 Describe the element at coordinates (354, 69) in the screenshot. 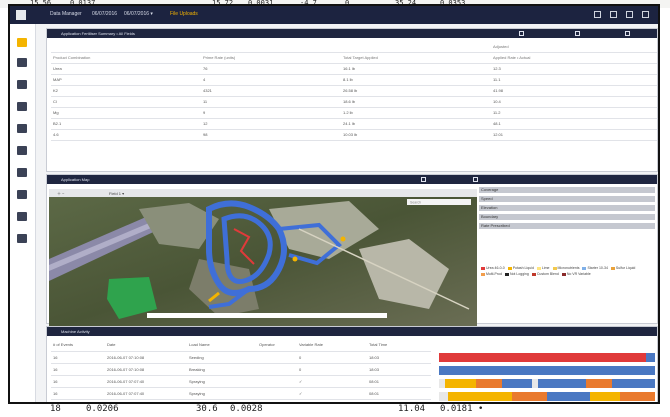

I see `table-row: Urea 76 16.1 lb 12.3` at that location.